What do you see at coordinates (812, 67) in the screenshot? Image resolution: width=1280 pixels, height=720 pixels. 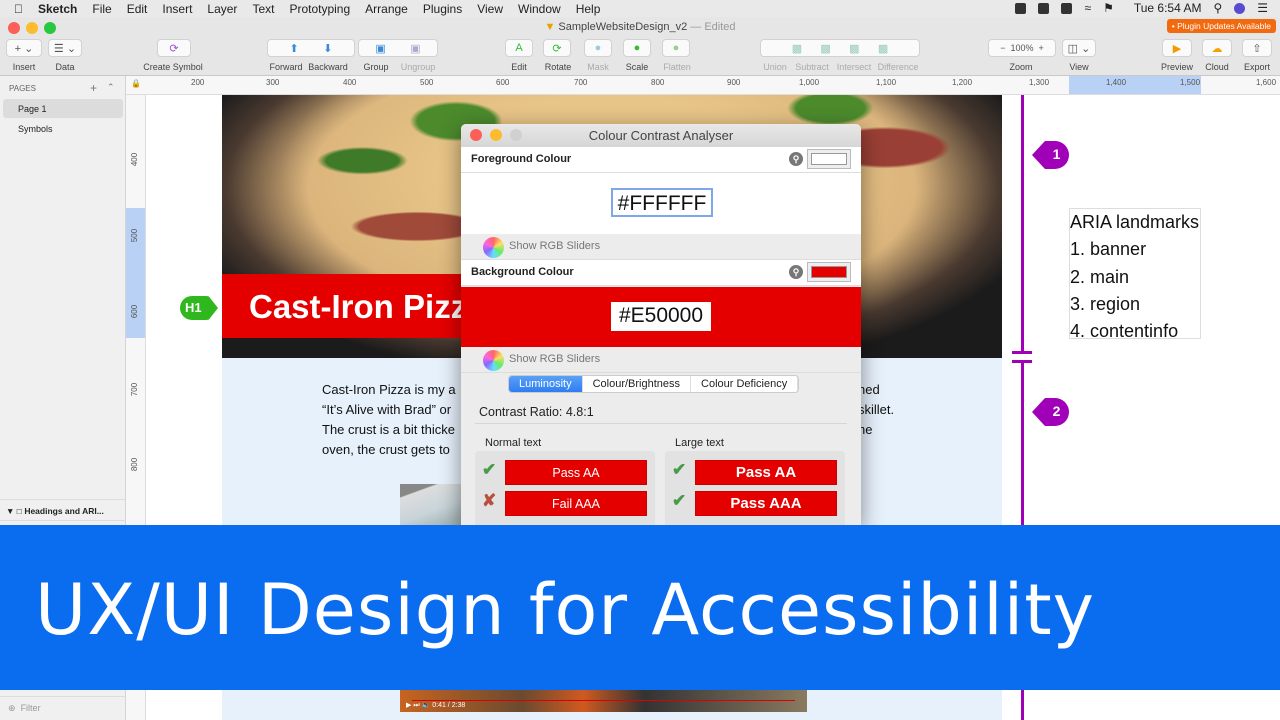 I see `subtract-label: Subtract` at bounding box center [812, 67].